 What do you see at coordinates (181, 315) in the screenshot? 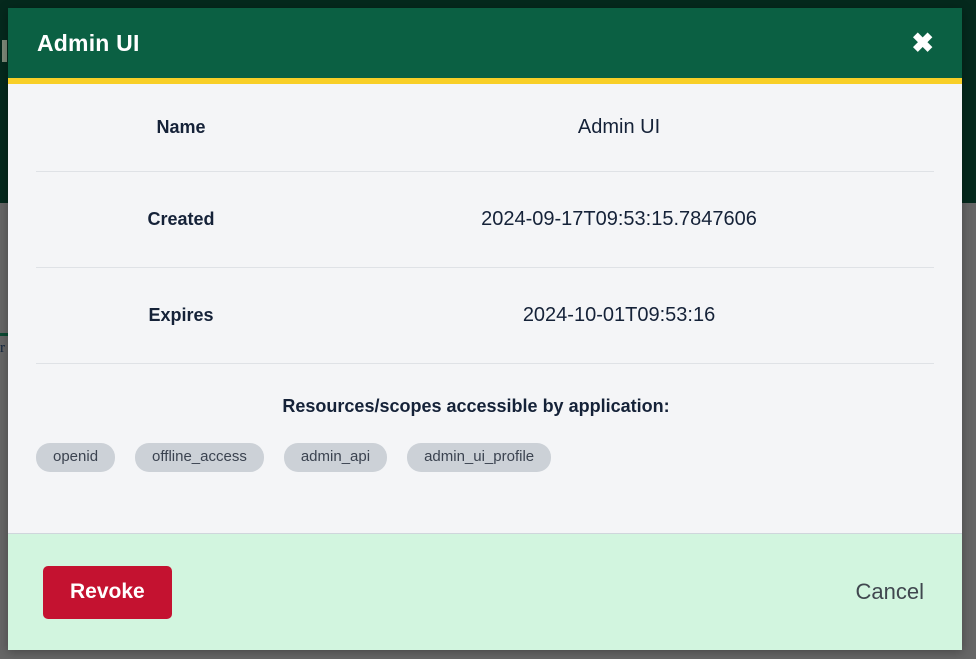
I see `detail-label: Expires` at bounding box center [181, 315].